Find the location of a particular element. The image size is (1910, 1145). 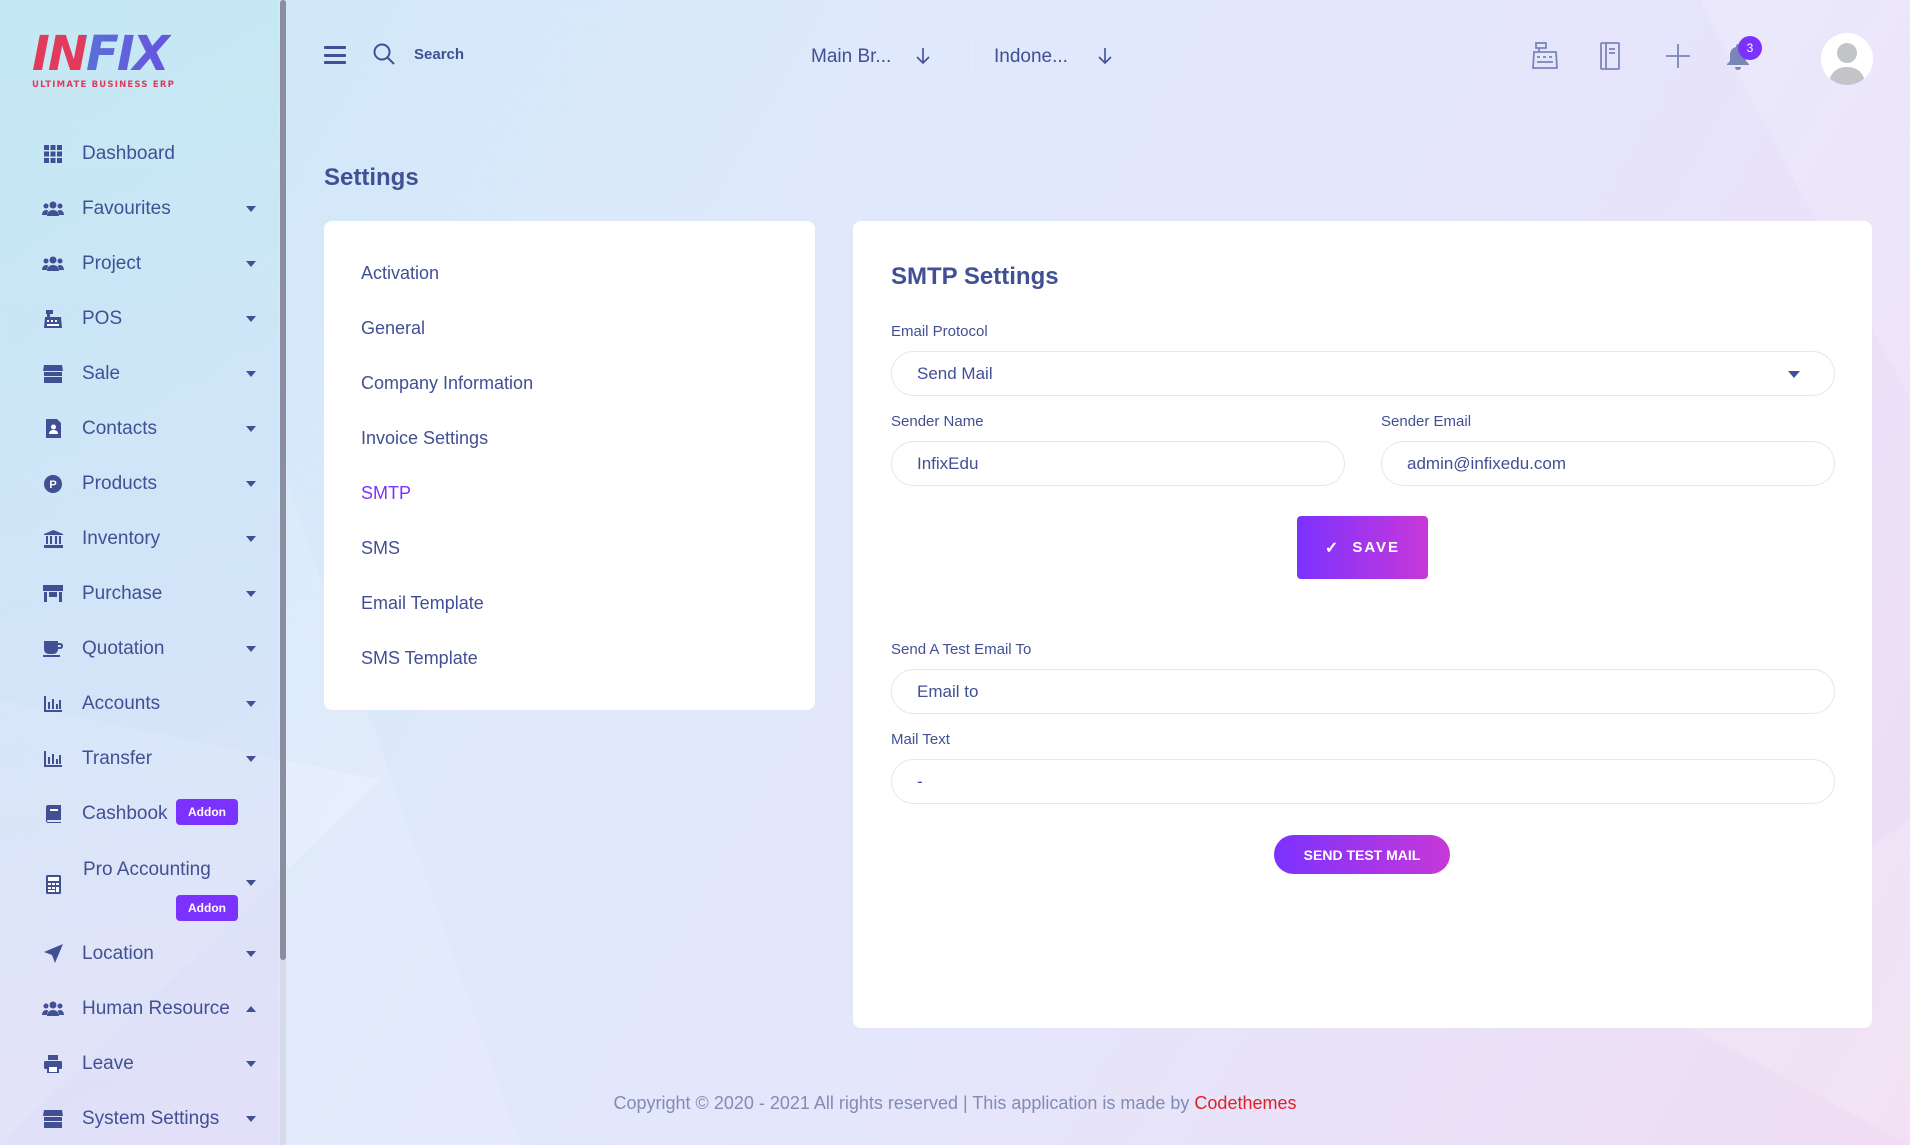

sender-email-field: admin@infixedu.com is located at coordinates (1608, 463).